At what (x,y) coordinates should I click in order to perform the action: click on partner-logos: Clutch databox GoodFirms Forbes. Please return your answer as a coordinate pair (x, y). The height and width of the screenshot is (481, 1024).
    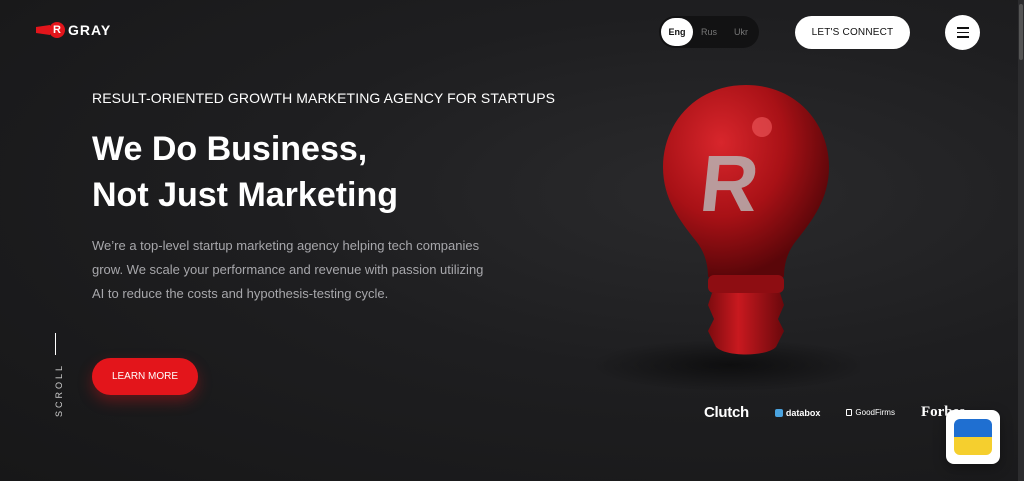
    Looking at the image, I should click on (834, 412).